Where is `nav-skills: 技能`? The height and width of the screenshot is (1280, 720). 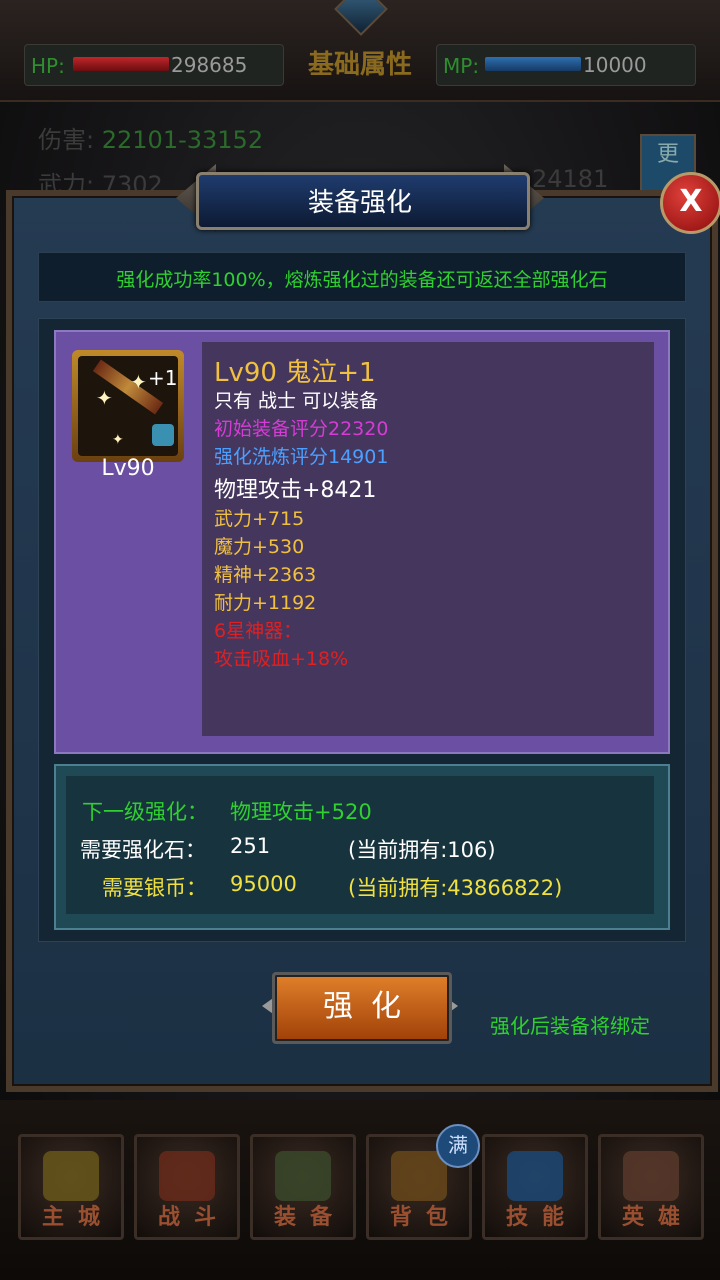
nav-skills: 技能 is located at coordinates (535, 1187).